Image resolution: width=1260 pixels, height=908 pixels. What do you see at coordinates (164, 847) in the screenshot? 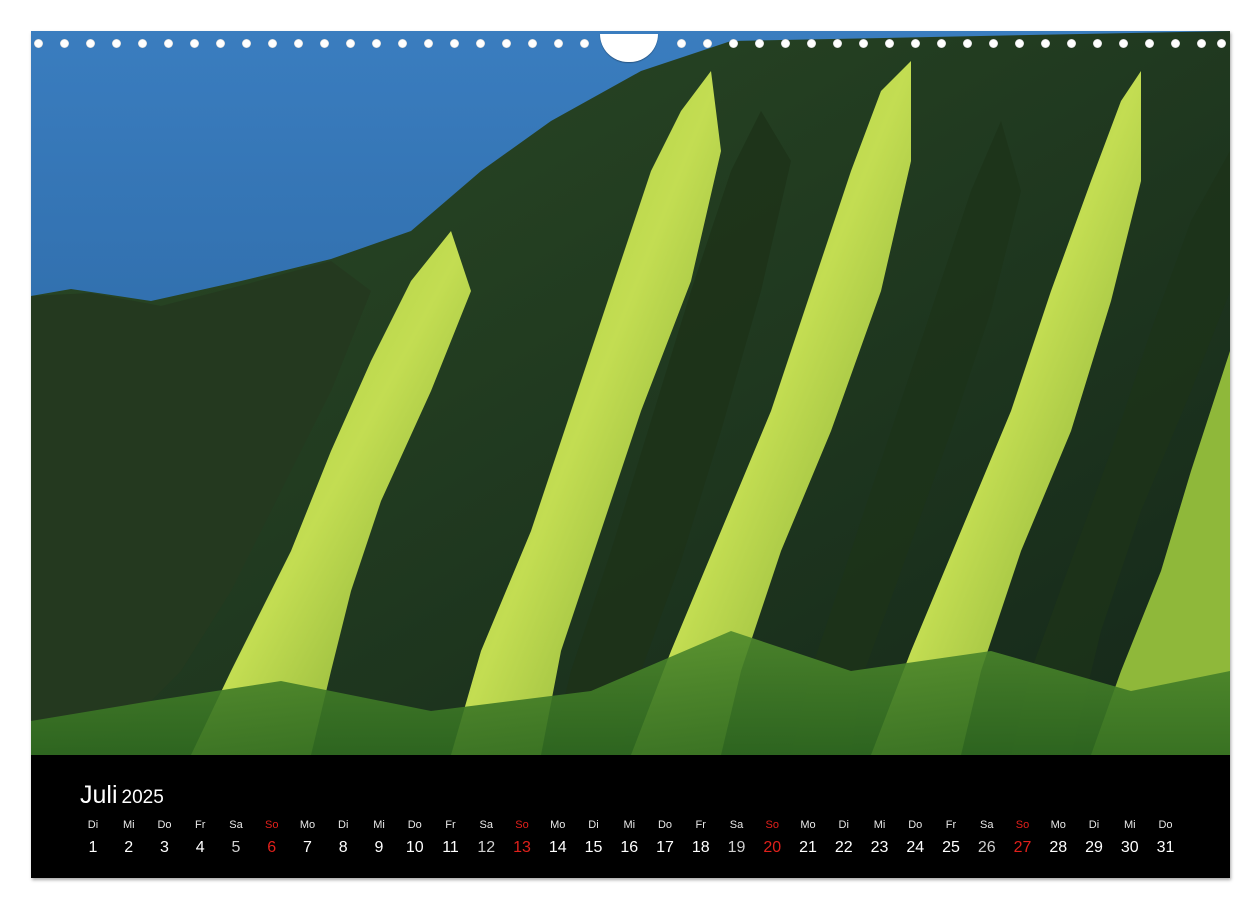
I see `day-number: 3` at bounding box center [164, 847].